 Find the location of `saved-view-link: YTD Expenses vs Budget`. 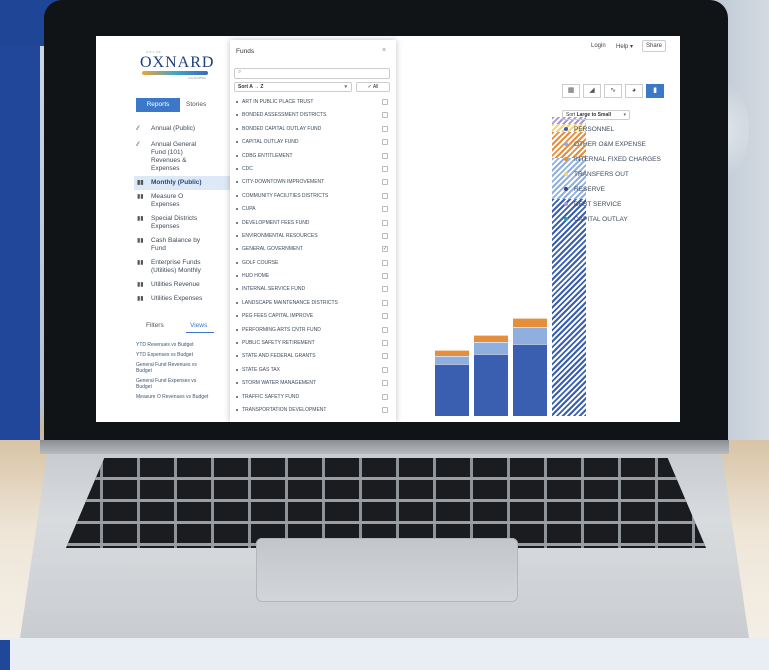

saved-view-link: YTD Expenses vs Budget is located at coordinates (186, 355).